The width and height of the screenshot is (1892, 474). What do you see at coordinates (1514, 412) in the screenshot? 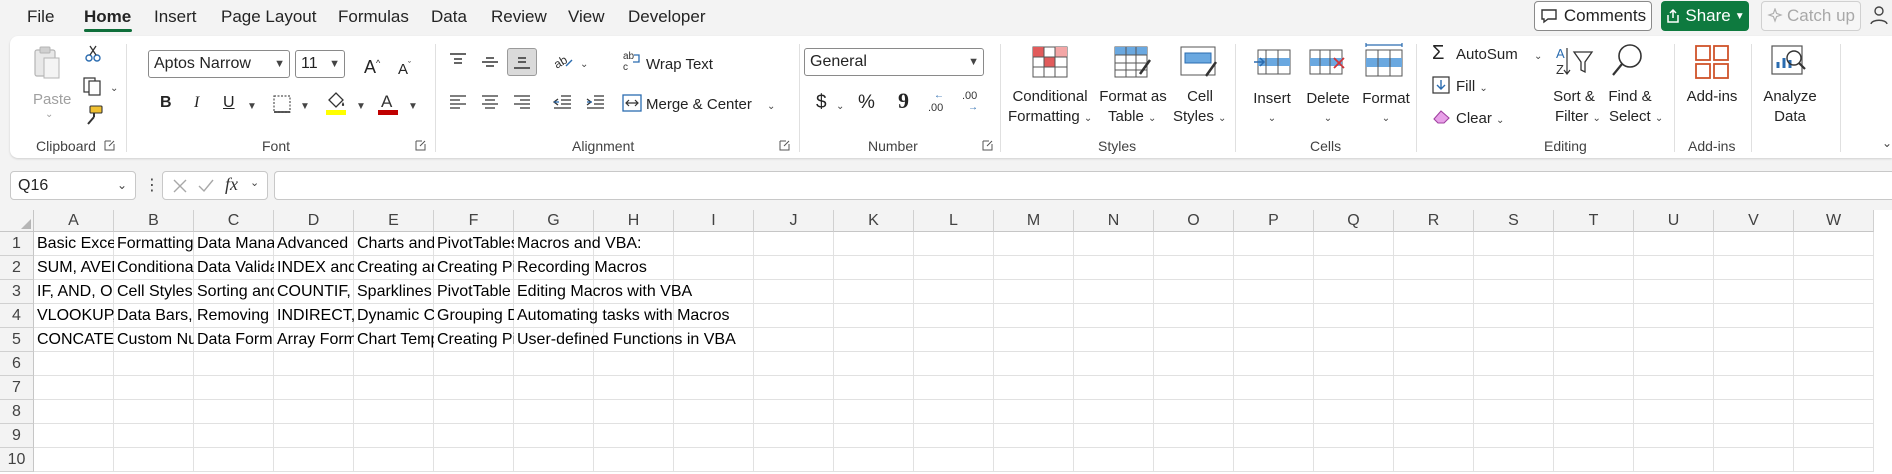
I see `cell-S8` at bounding box center [1514, 412].